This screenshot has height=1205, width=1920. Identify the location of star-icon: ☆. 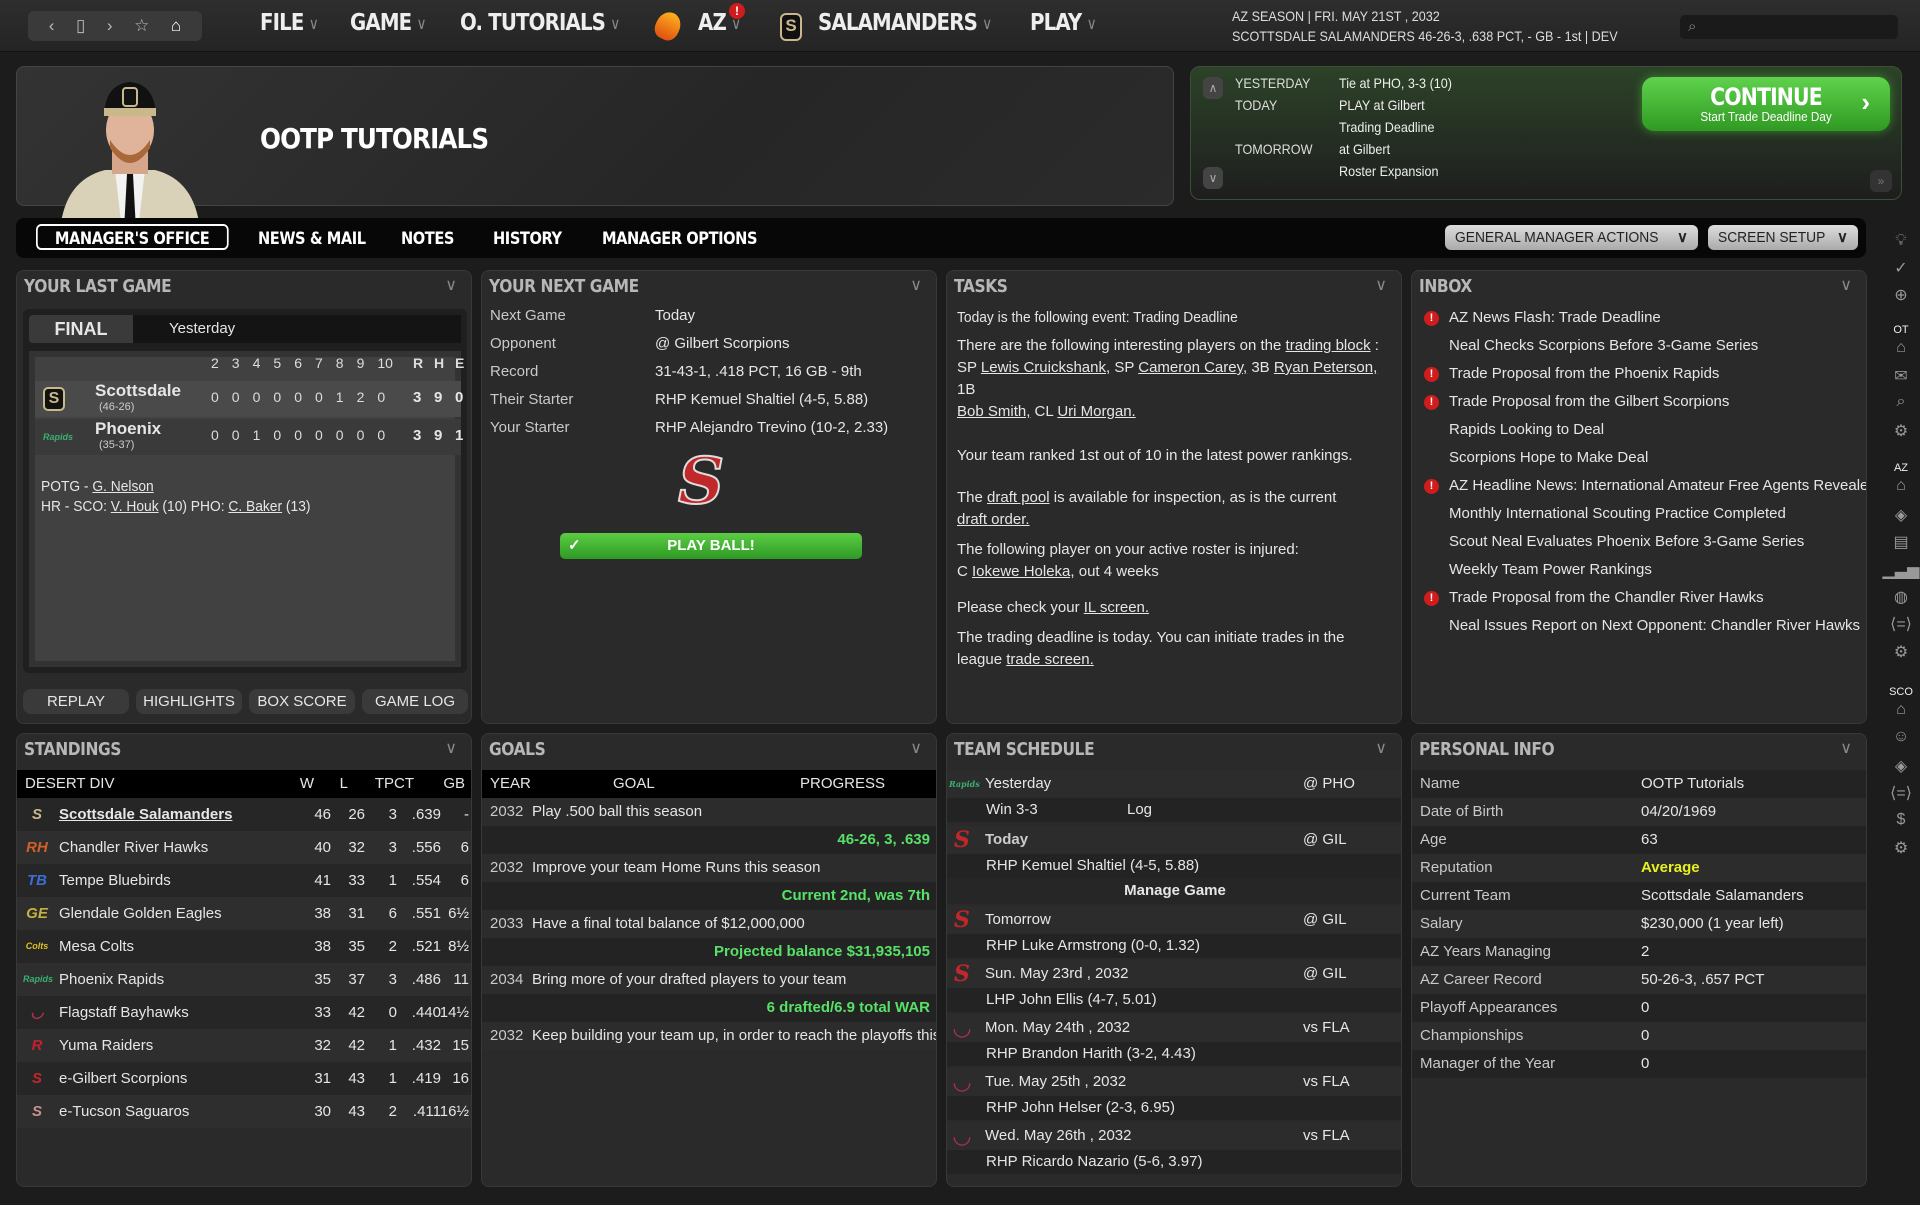
(141, 26).